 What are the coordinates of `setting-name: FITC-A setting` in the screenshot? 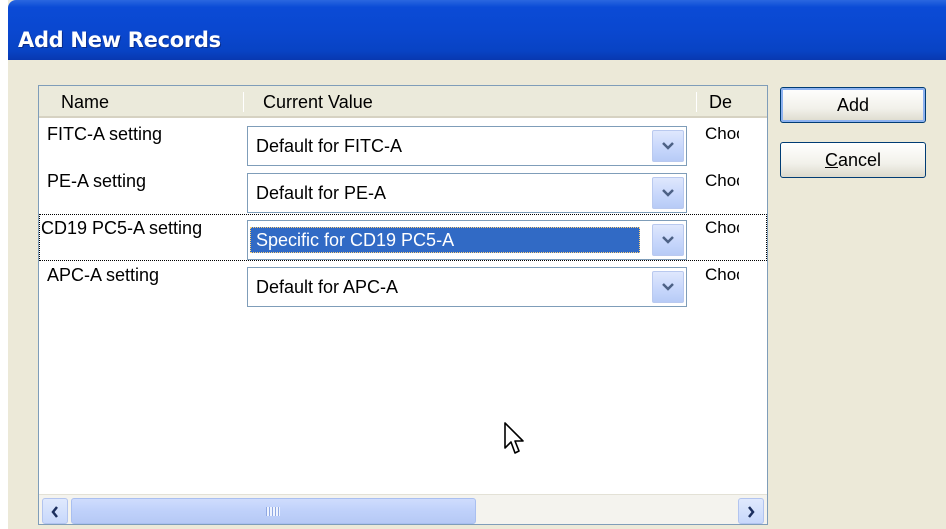 It's located at (105, 134).